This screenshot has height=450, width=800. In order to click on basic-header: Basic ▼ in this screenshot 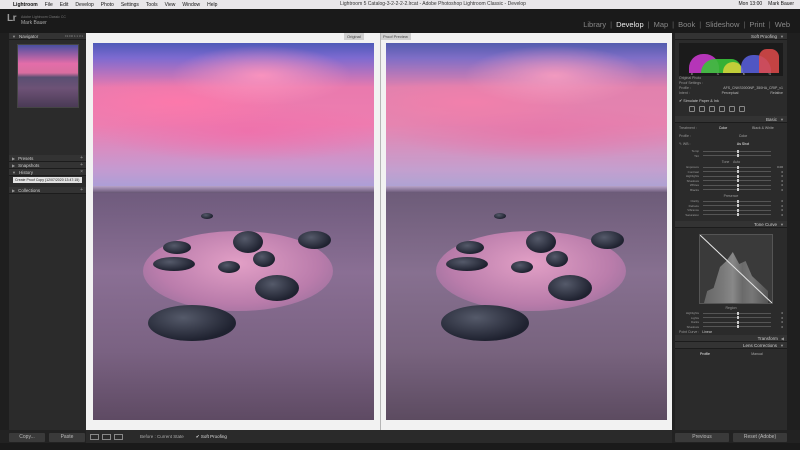, I will do `click(731, 119)`.